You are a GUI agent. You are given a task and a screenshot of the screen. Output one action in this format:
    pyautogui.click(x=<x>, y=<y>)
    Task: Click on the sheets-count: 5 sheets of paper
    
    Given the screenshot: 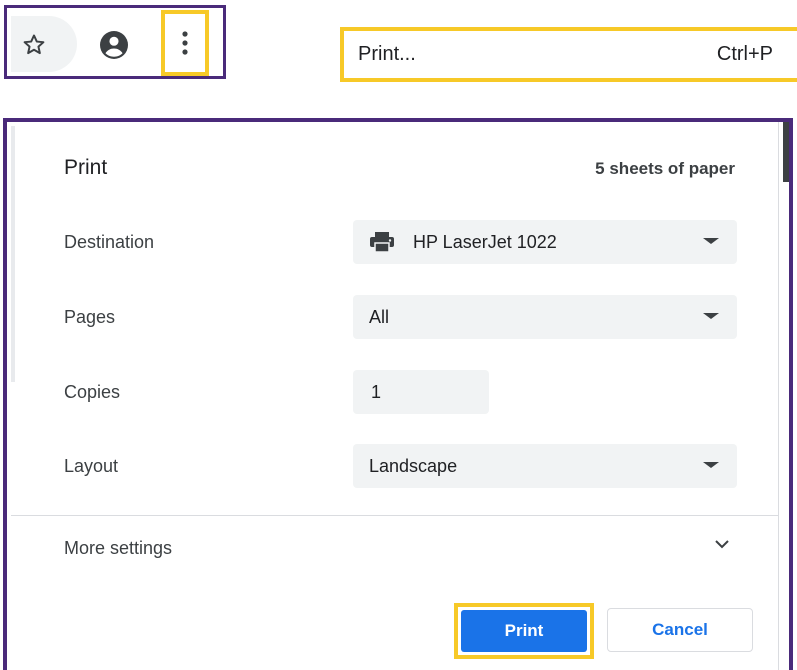 What is the action you would take?
    pyautogui.click(x=665, y=168)
    